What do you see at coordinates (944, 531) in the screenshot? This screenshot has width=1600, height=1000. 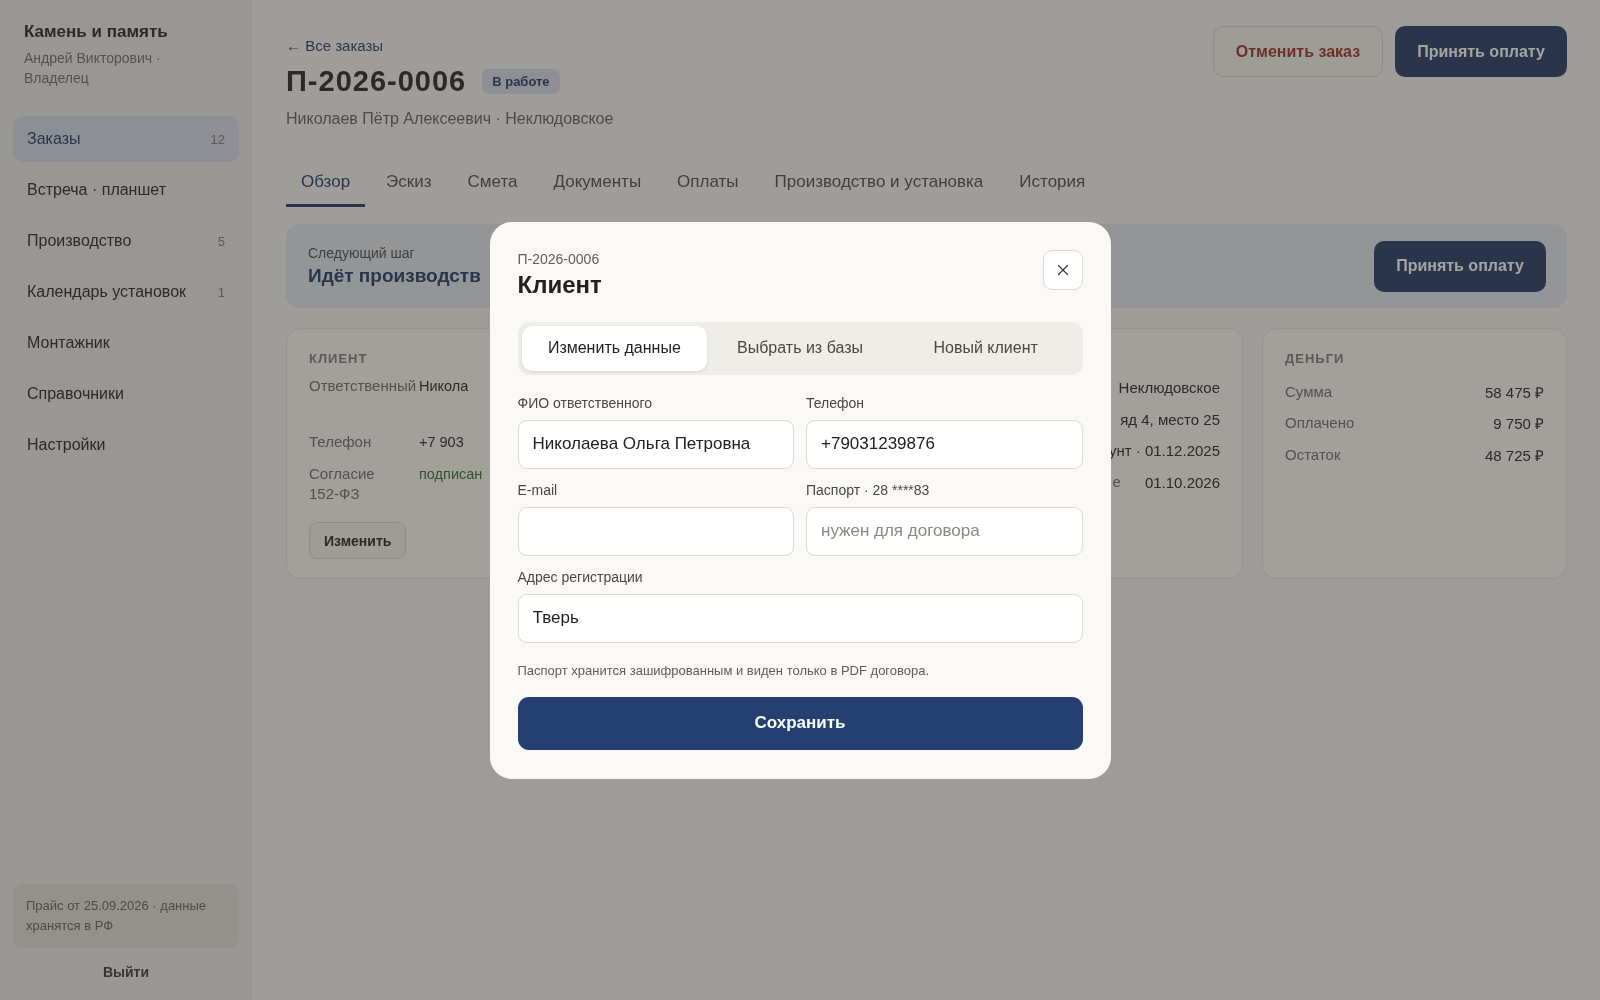 I see `input-field: нужен для договора` at bounding box center [944, 531].